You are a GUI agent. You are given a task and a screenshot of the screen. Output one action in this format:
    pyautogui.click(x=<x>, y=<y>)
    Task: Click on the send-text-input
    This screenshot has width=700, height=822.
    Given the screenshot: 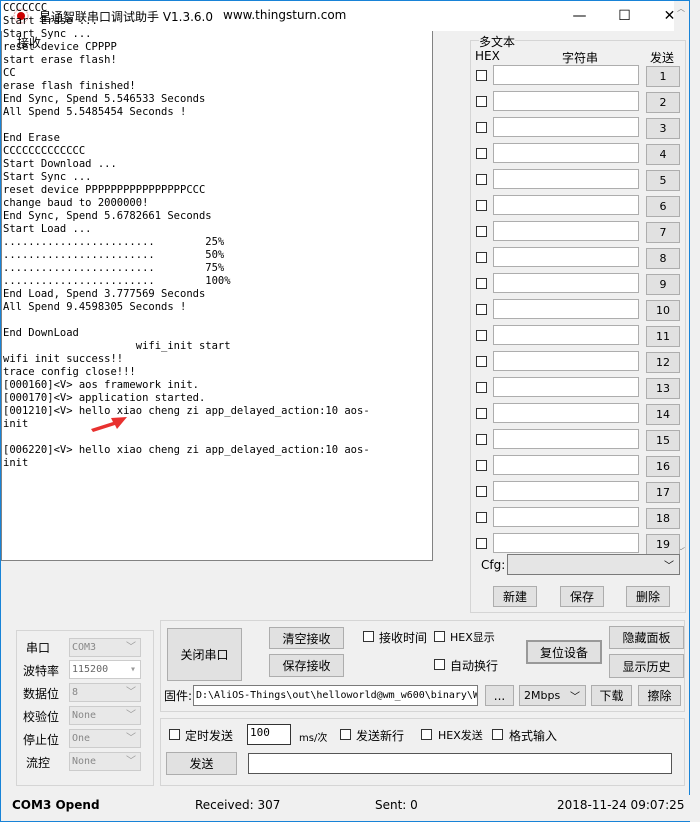 What is the action you would take?
    pyautogui.click(x=460, y=763)
    